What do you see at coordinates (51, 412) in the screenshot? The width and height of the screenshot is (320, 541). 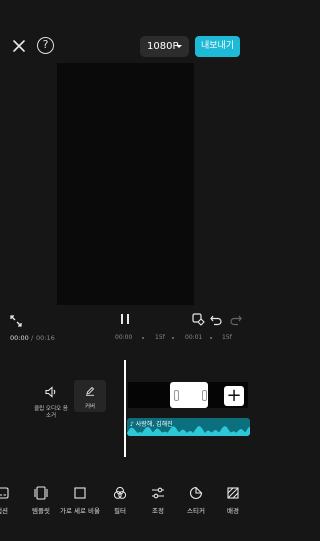 I see `mute-clip-audio-label: 클립 오디오 음소거` at bounding box center [51, 412].